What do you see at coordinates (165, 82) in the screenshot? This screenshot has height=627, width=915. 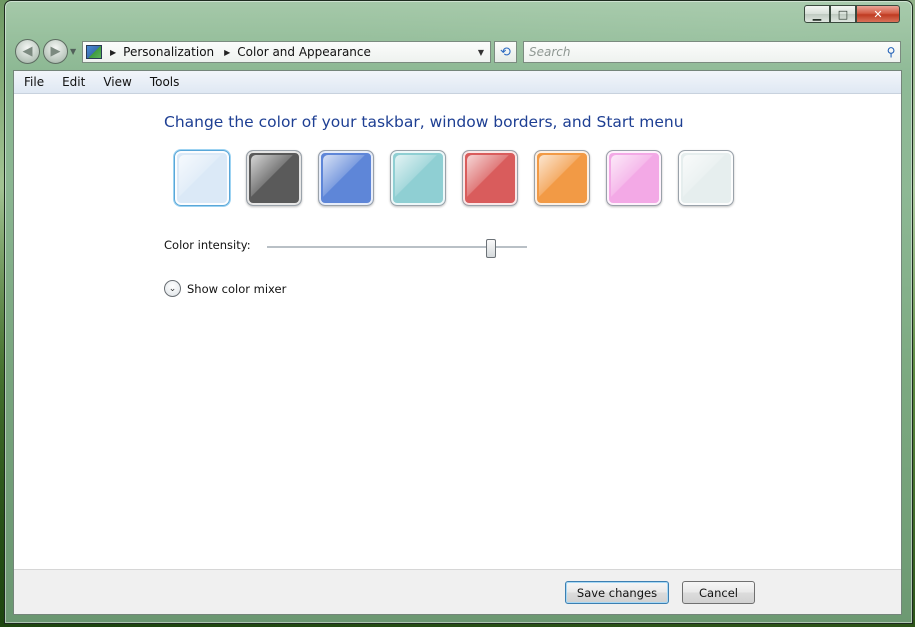 I see `menu-tools: Tools` at bounding box center [165, 82].